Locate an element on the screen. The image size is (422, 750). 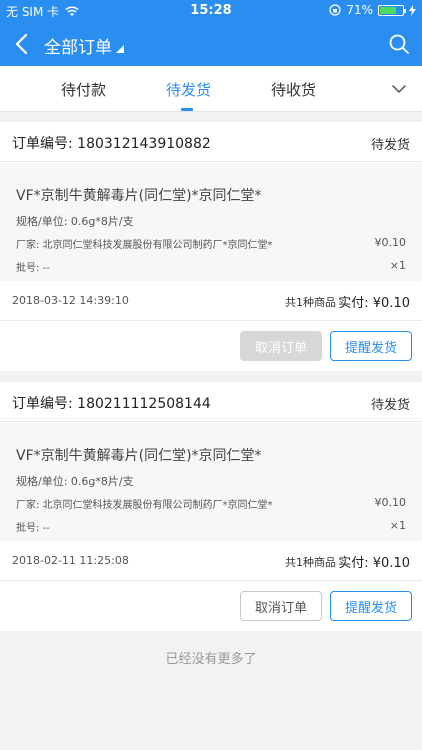
battery-icon is located at coordinates (392, 10).